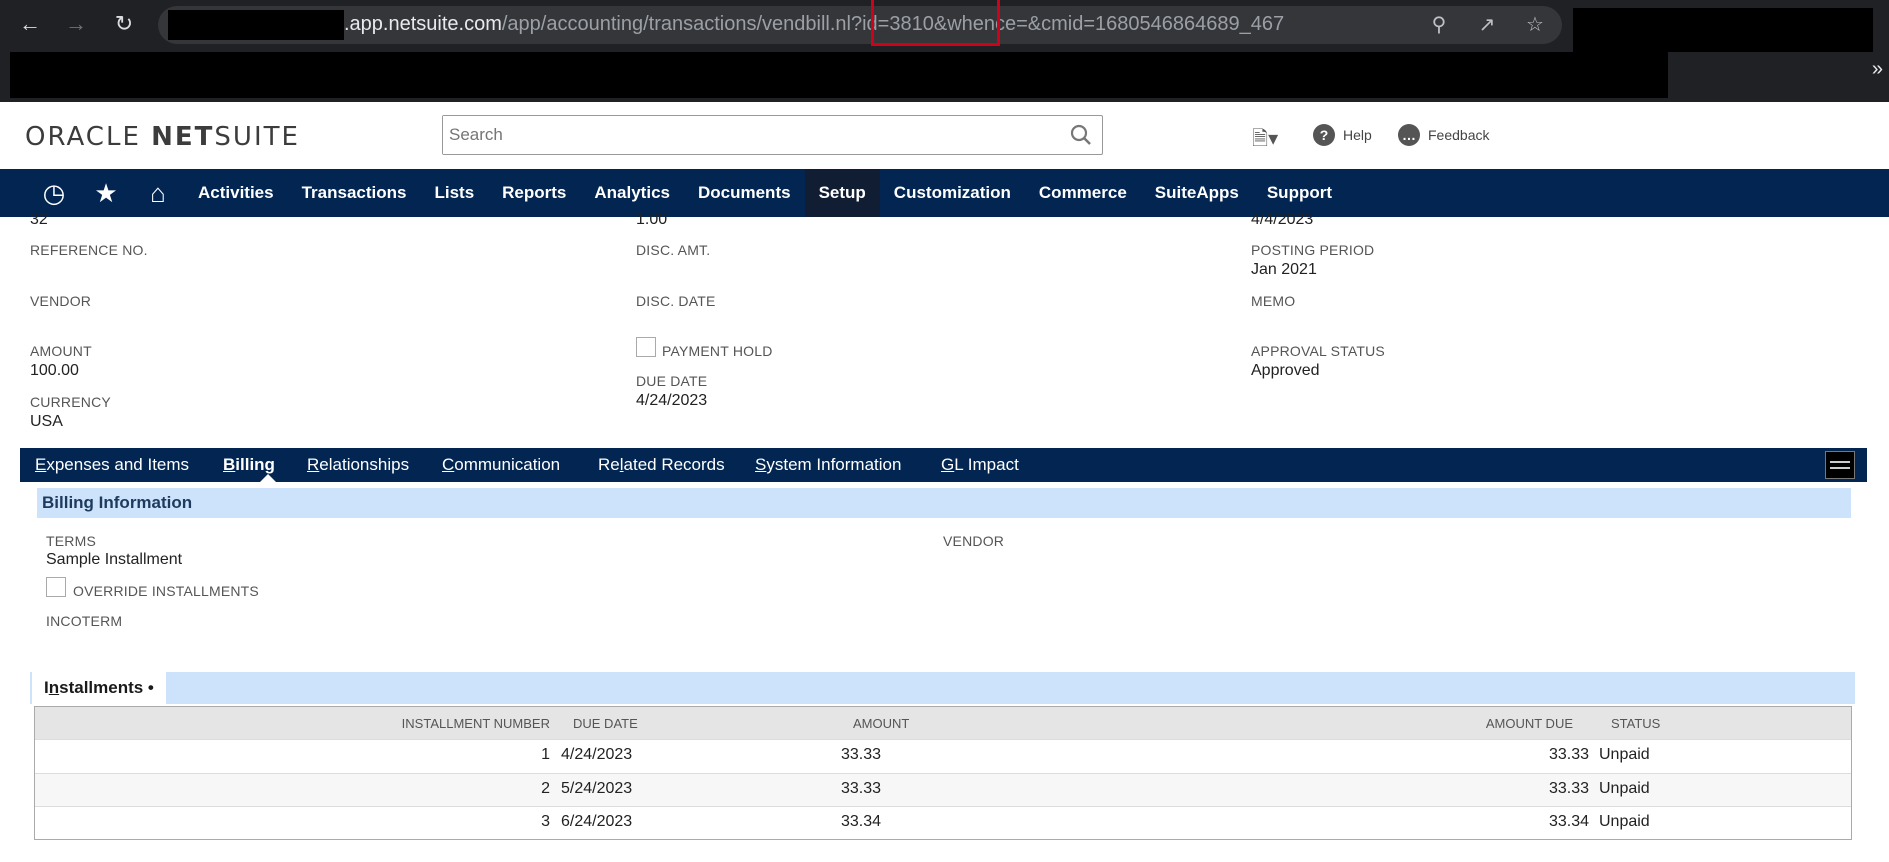  Describe the element at coordinates (1299, 193) in the screenshot. I see `nav-support: Support` at that location.